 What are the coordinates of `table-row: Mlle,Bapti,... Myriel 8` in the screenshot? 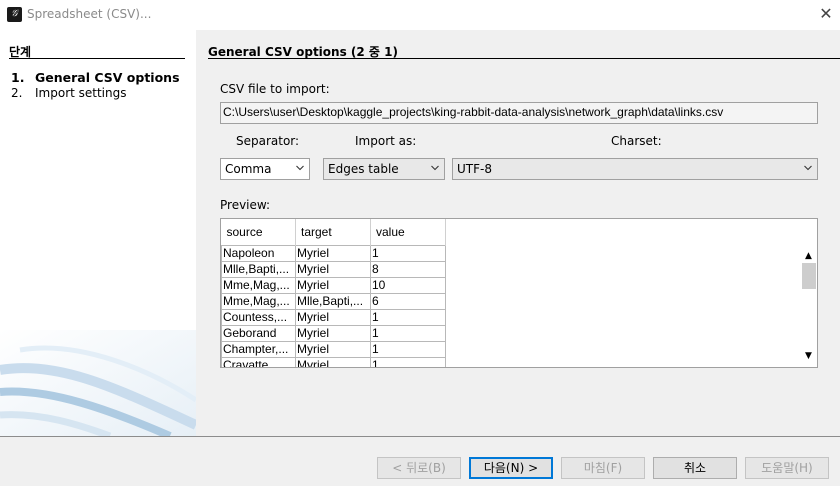 It's located at (333, 269).